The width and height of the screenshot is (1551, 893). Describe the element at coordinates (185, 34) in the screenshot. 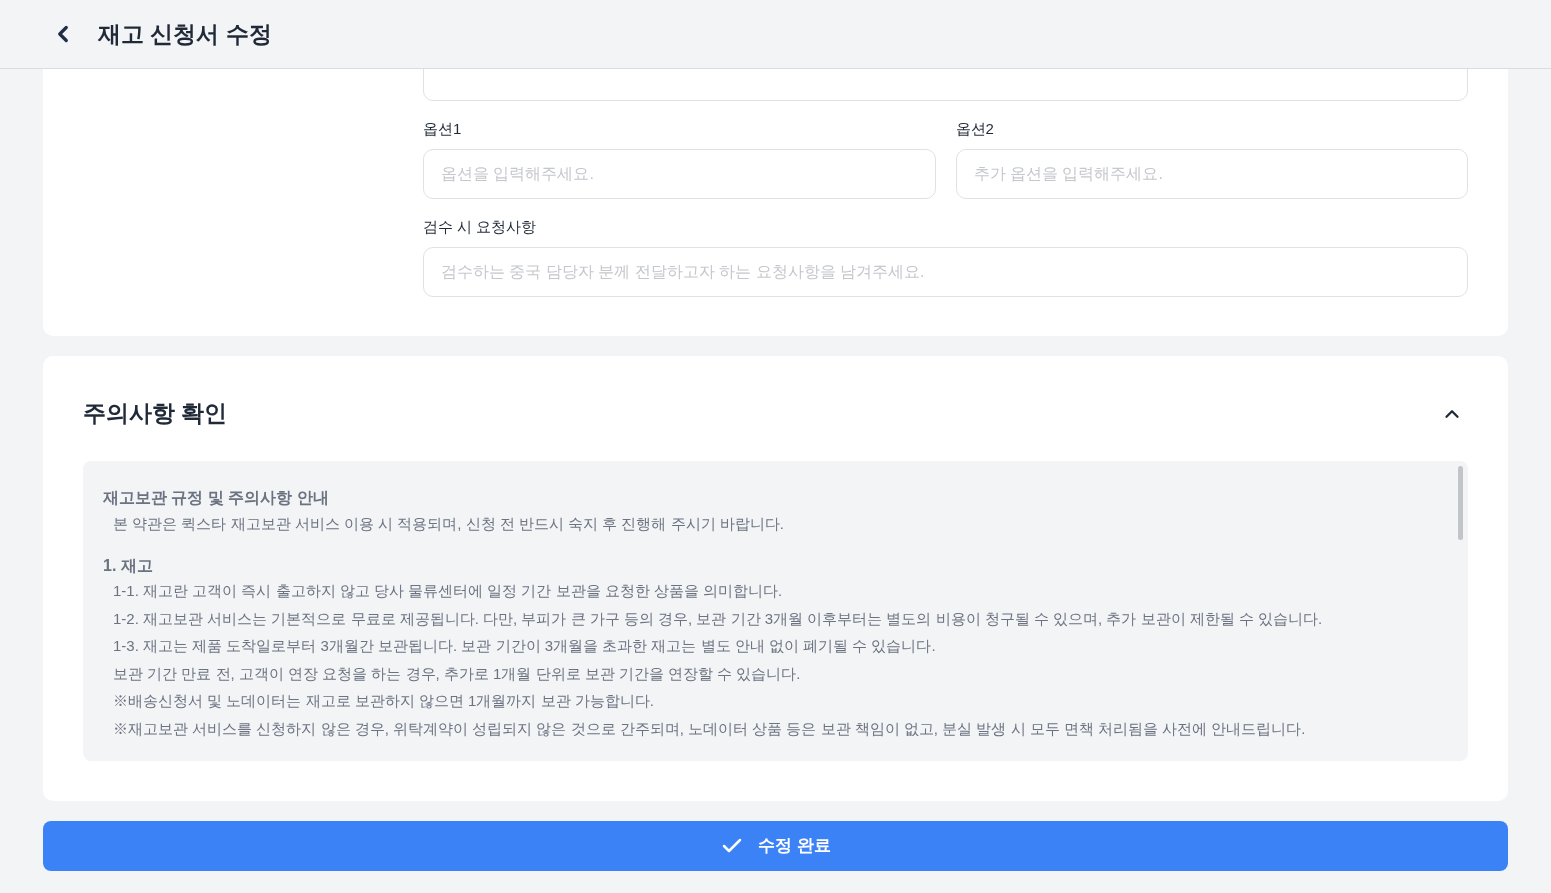

I see `page-title: 재고 신청서 수정` at that location.